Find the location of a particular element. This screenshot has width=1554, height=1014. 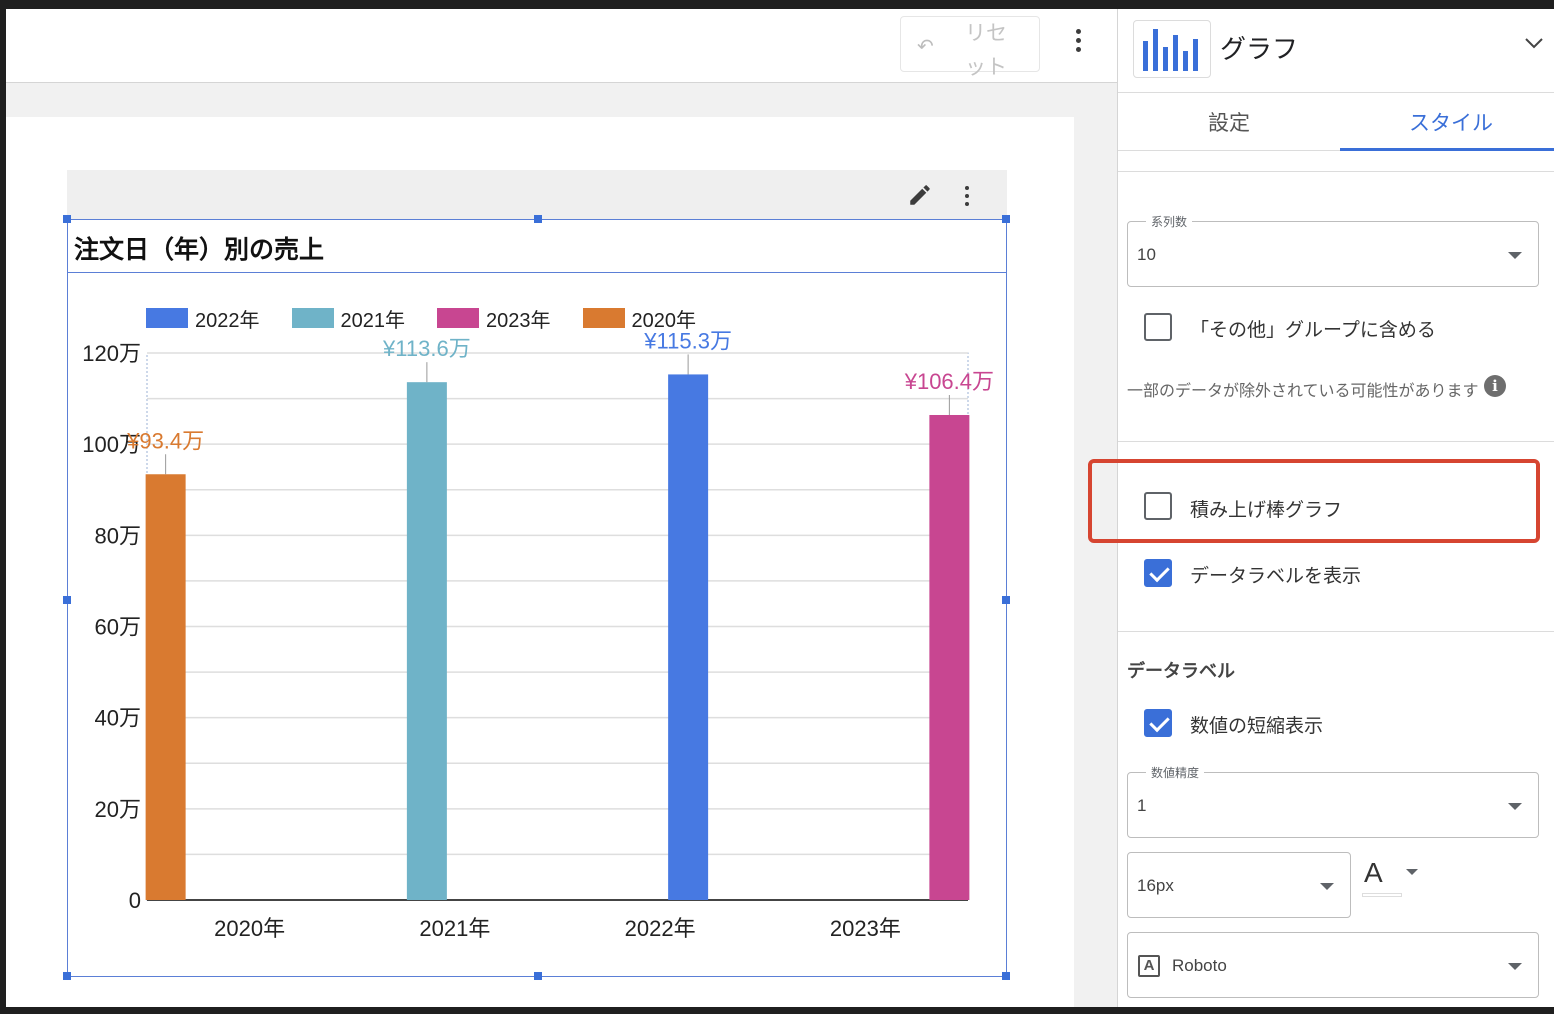

chart-menu-icon is located at coordinates (967, 198).